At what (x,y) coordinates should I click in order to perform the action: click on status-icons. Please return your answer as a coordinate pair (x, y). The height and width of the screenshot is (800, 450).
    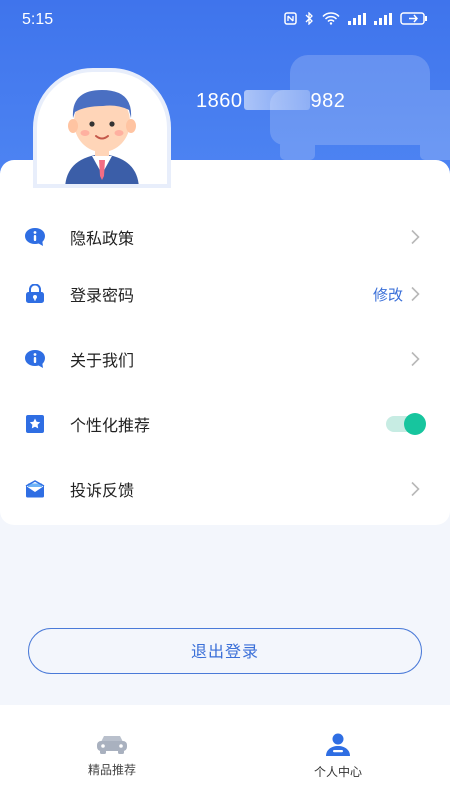
    Looking at the image, I should click on (356, 18).